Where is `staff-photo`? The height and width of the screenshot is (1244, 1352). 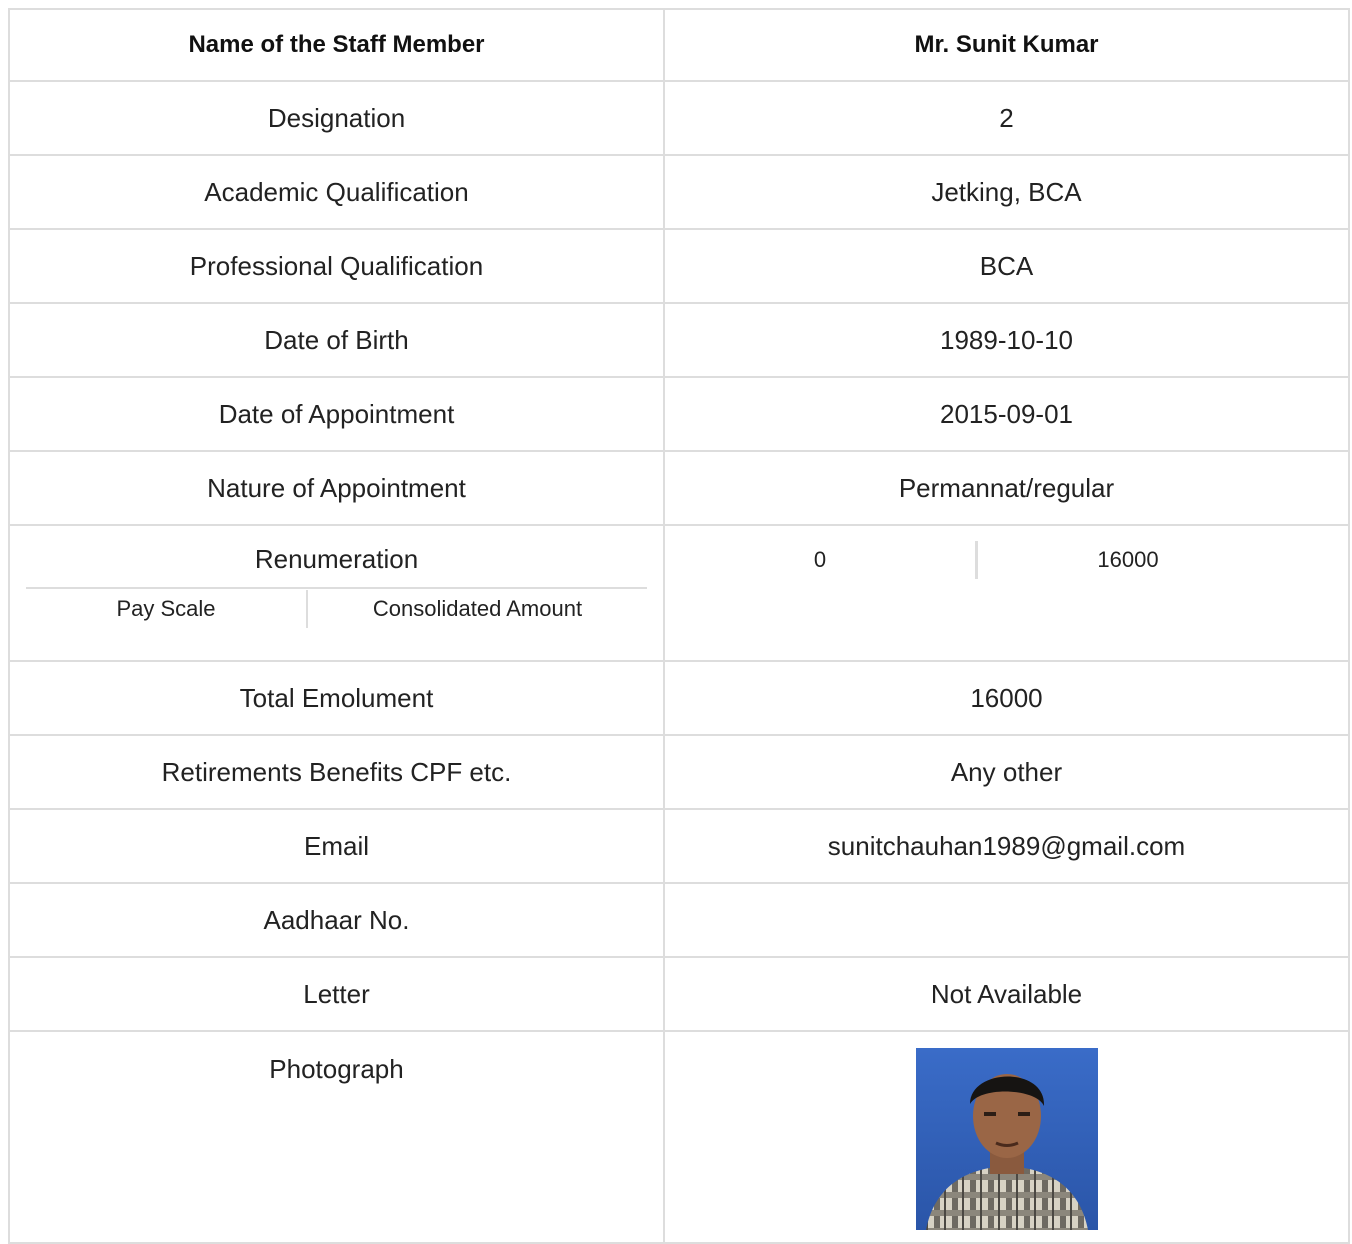 staff-photo is located at coordinates (1007, 1139).